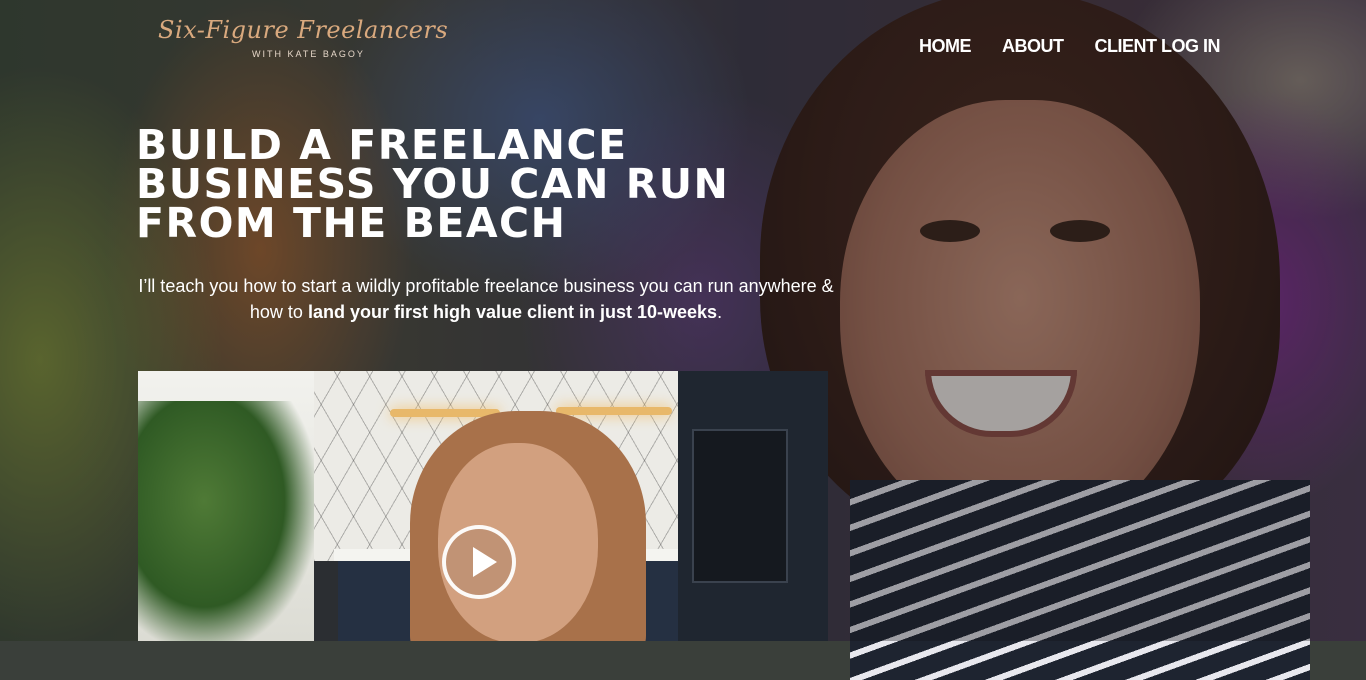  Describe the element at coordinates (308, 54) in the screenshot. I see `logo-tagline: WITH KATE BAGOY` at that location.